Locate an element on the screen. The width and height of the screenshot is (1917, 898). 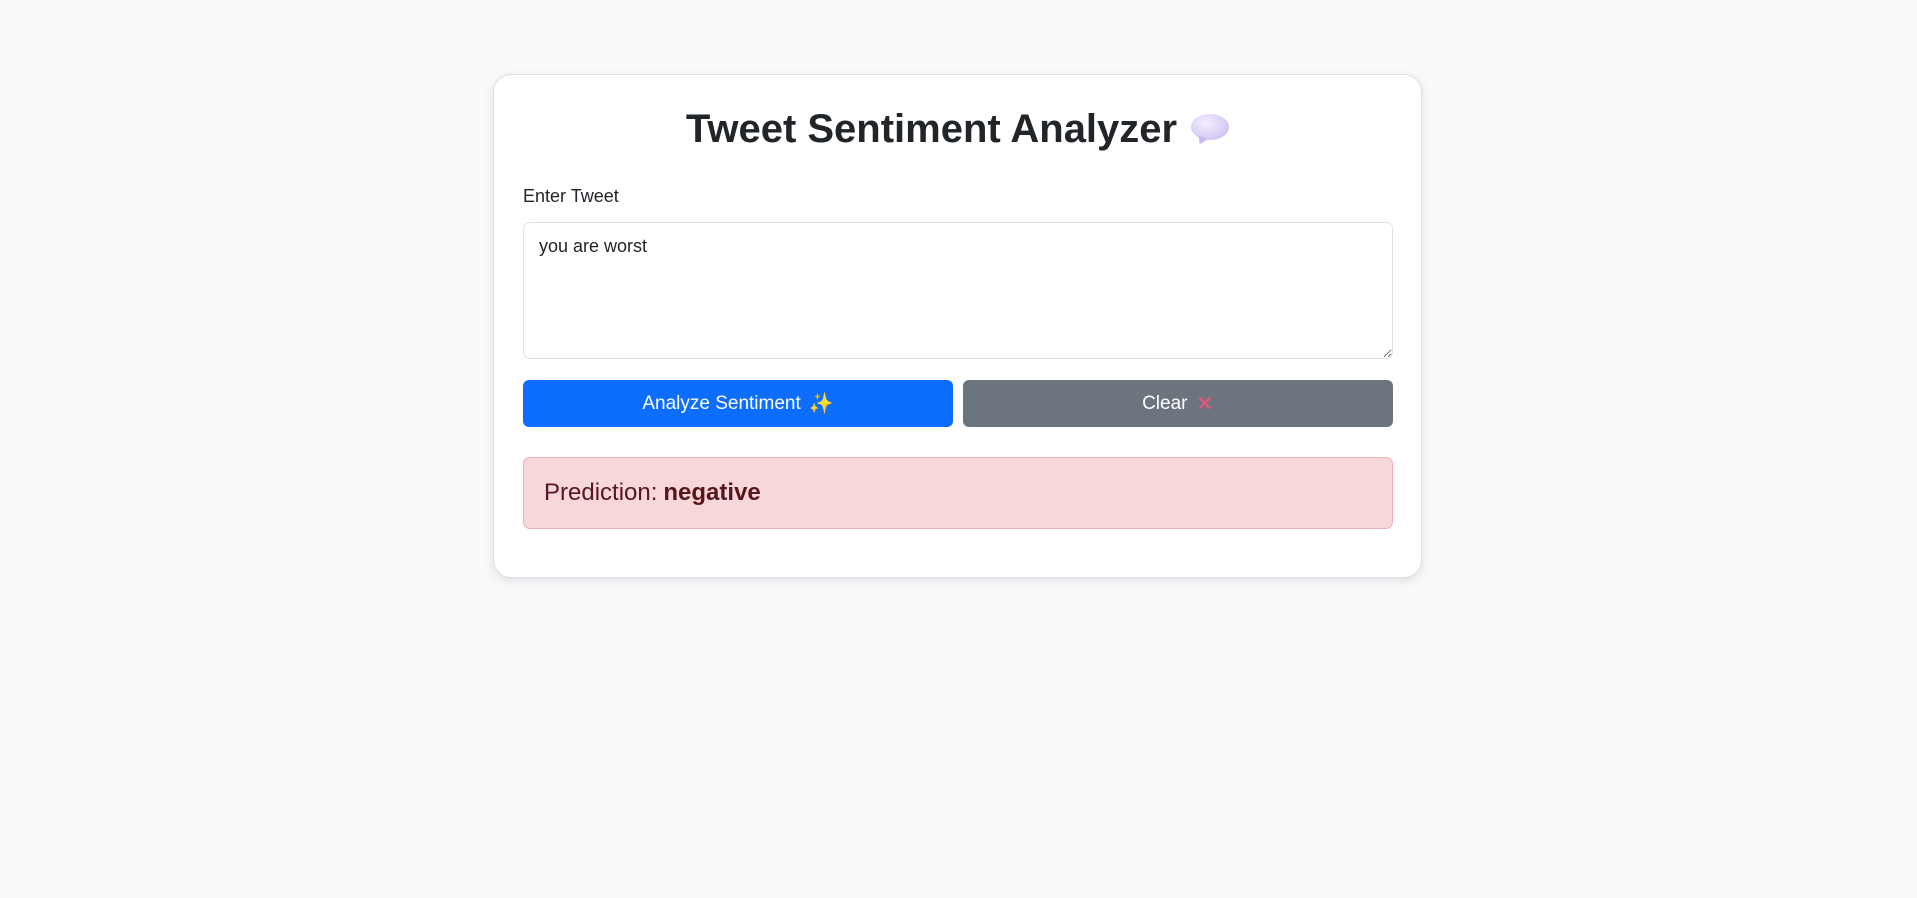
prediction-value: negative is located at coordinates (712, 492).